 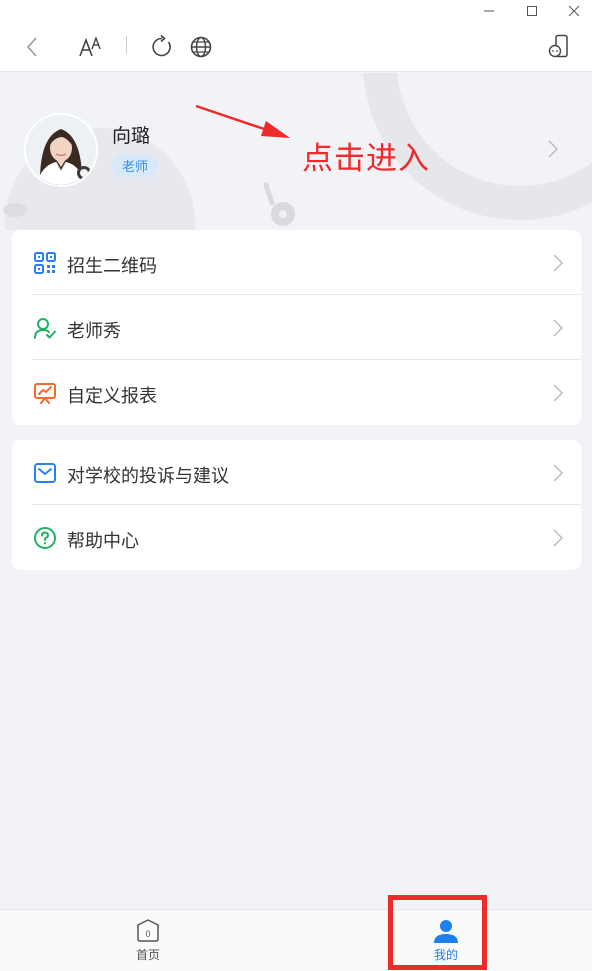 I want to click on menu-item-teacher-show: 老师秀, so click(x=296, y=327).